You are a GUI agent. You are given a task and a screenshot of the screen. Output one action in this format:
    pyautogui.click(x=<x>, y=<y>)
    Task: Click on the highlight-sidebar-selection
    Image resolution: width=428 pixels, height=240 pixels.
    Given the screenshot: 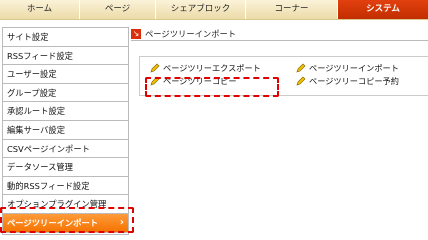 What is the action you would take?
    pyautogui.click(x=67, y=220)
    